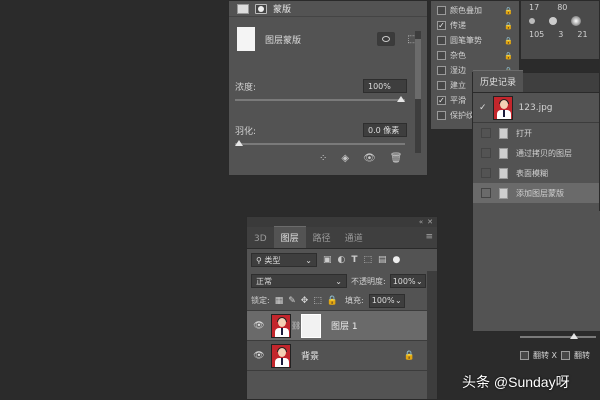 The width and height of the screenshot is (600, 400). I want to click on filter-pixel-icon: ▣, so click(327, 260).